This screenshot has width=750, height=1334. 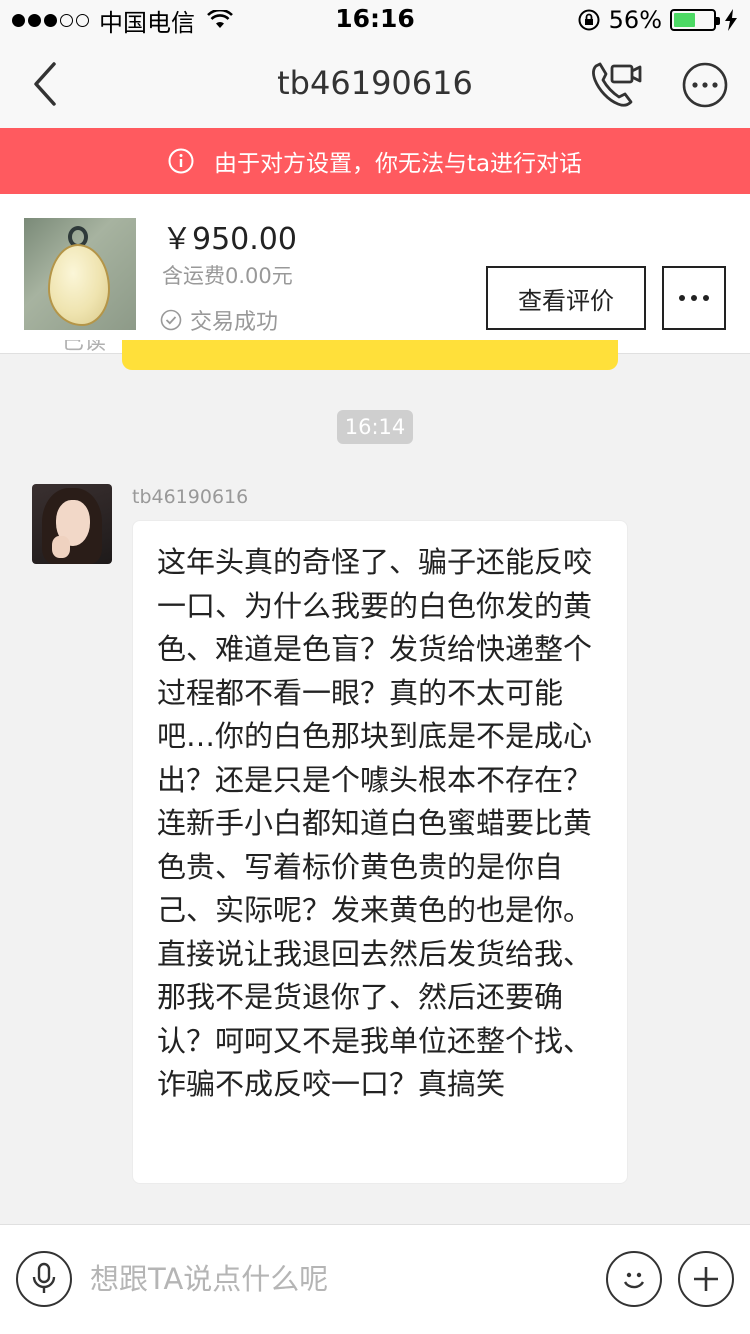 I want to click on plus-icon, so click(x=706, y=1279).